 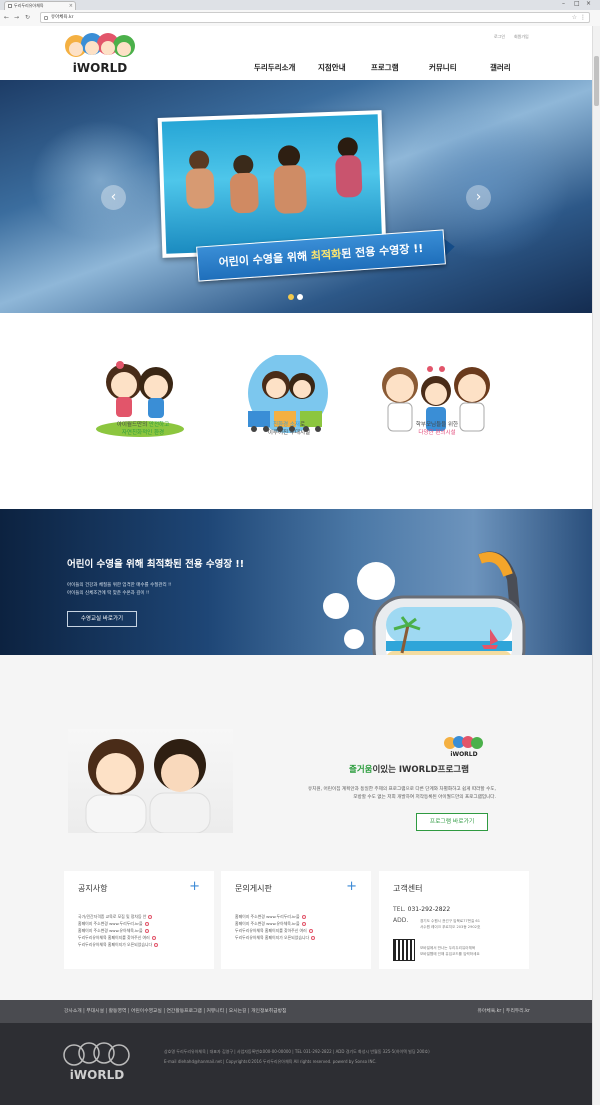 I want to click on children-illustration, so click(x=148, y=786).